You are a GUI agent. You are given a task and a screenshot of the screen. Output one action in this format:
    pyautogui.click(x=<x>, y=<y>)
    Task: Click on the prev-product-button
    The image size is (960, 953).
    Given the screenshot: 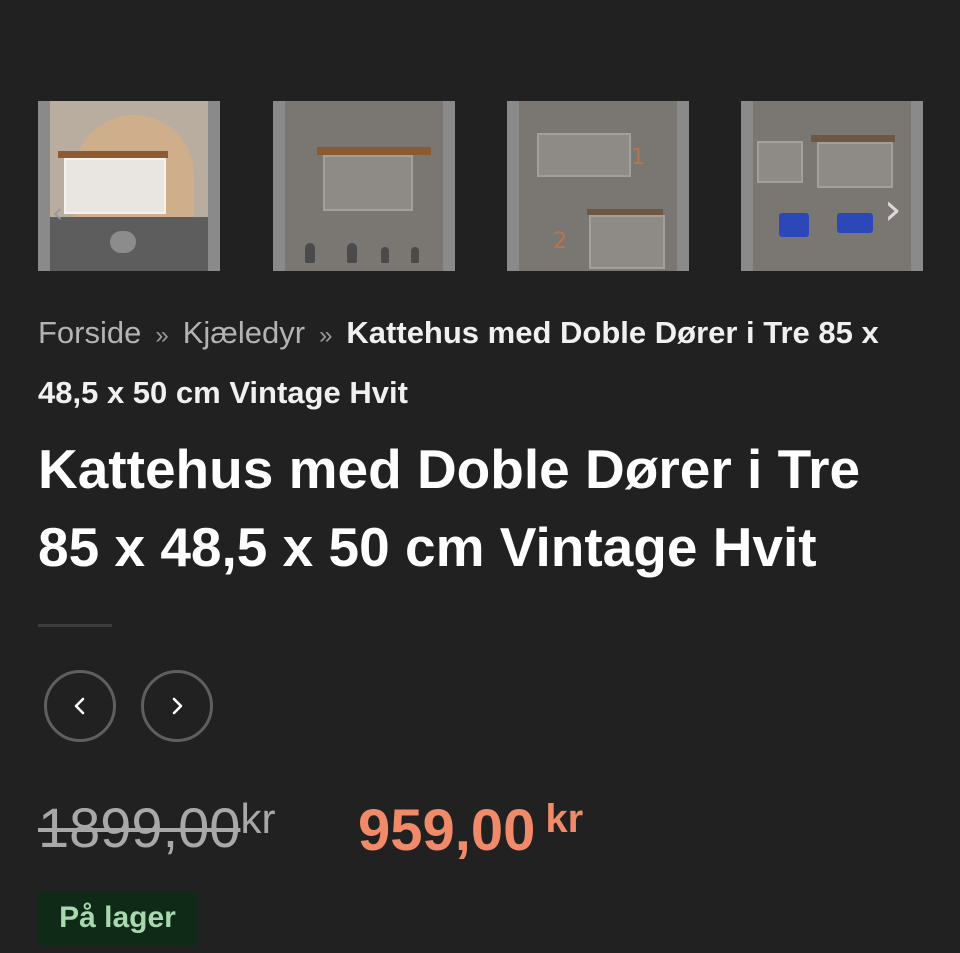 What is the action you would take?
    pyautogui.click(x=80, y=706)
    